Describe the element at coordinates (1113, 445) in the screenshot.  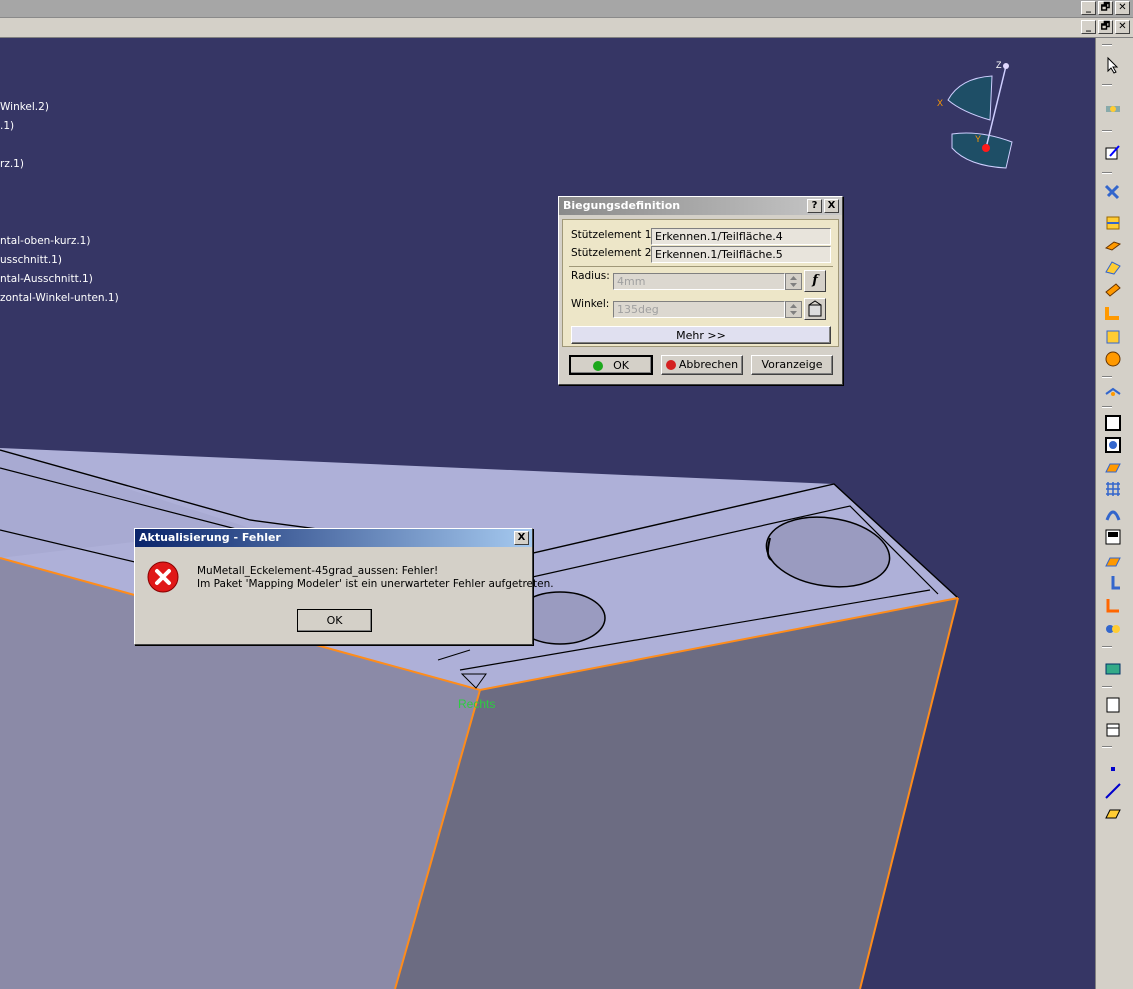
I see `view-fold-icon` at that location.